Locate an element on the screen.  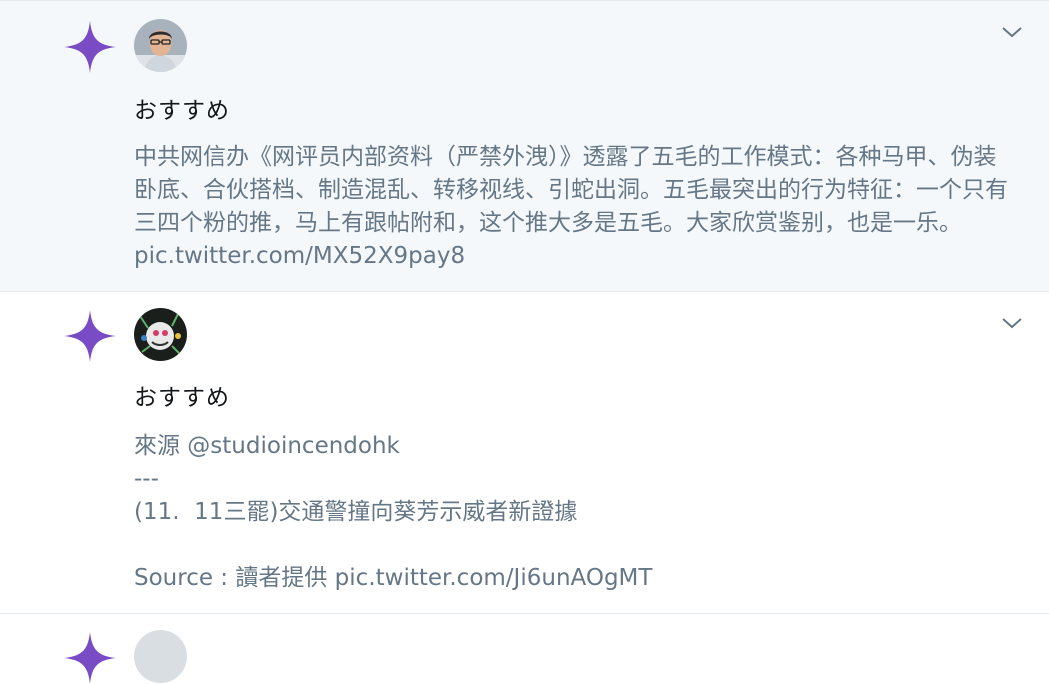
tweet-card is located at coordinates (524, 649).